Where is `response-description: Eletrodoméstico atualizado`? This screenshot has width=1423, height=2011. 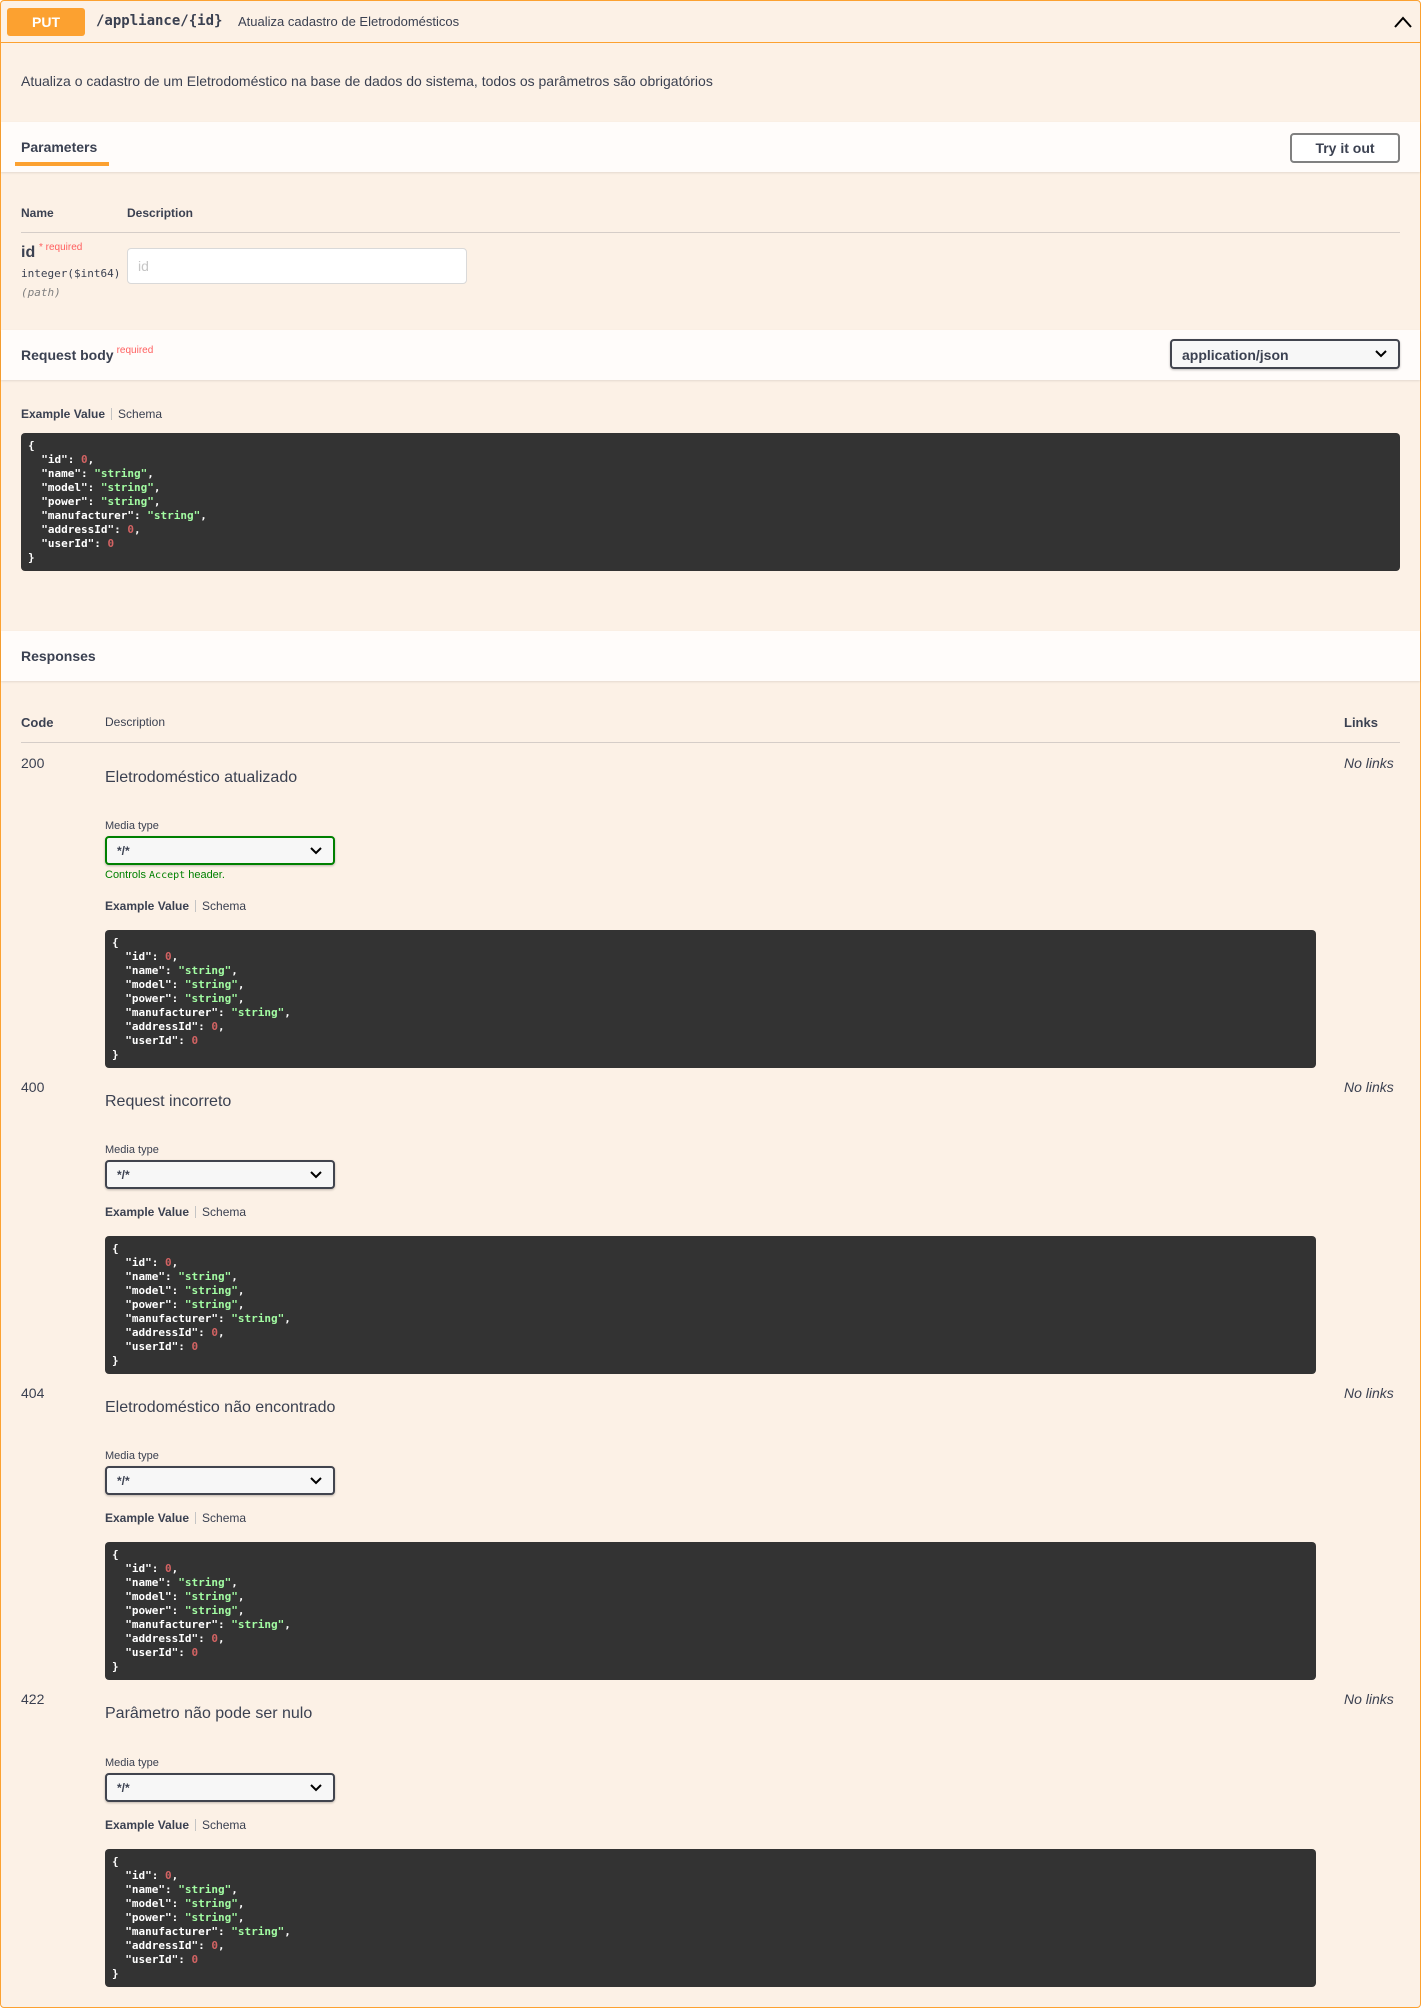
response-description: Eletrodoméstico atualizado is located at coordinates (201, 777).